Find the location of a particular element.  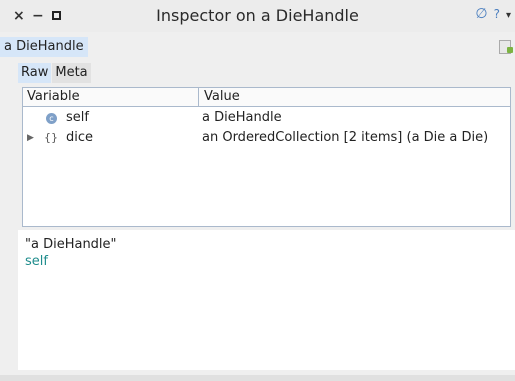

table-row: c self a DieHandle is located at coordinates (266, 118).